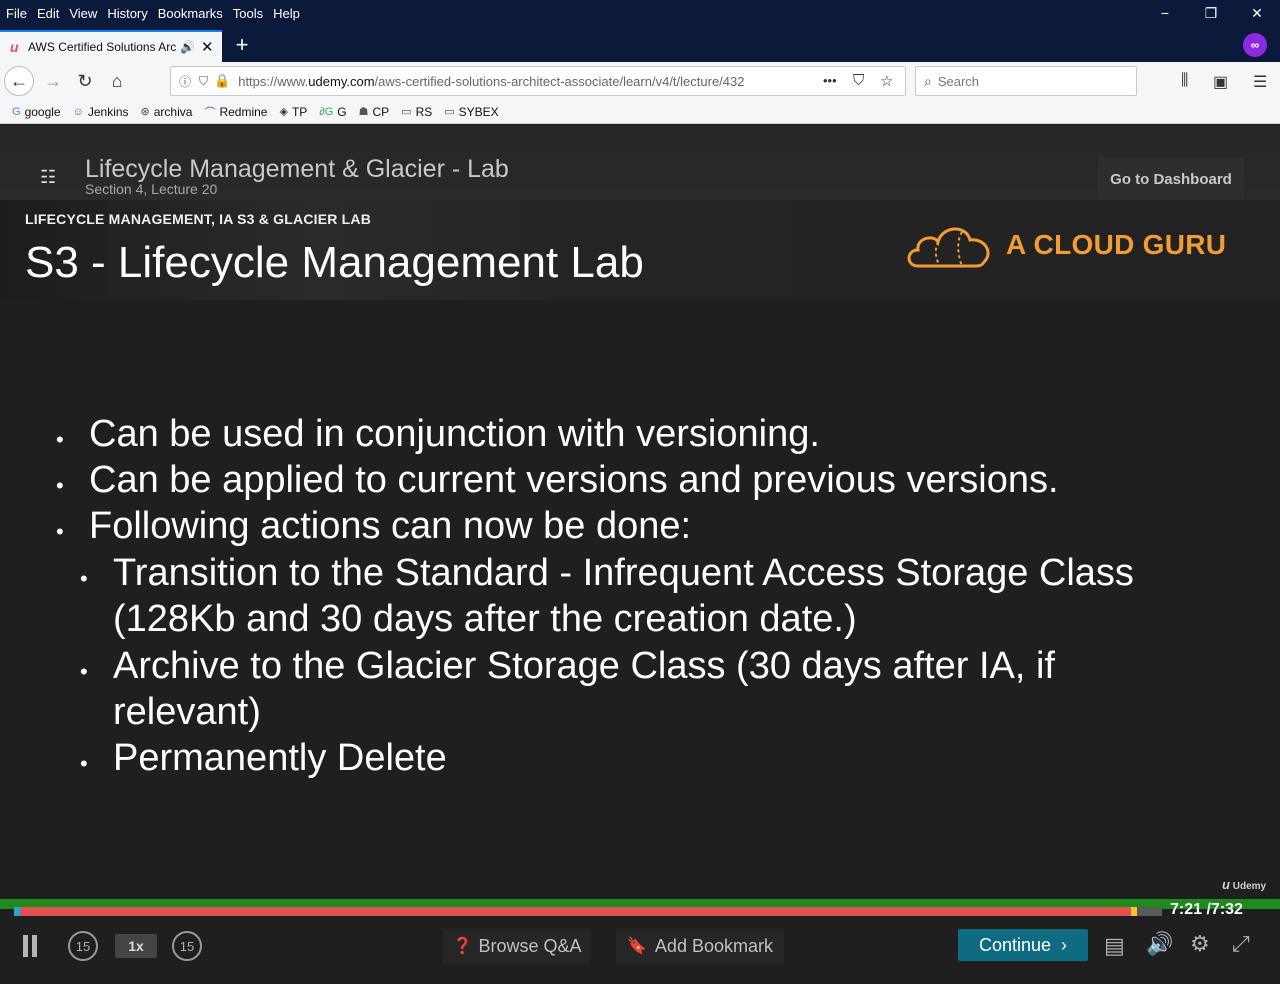 This screenshot has width=1280, height=984. I want to click on udemy-watermark: u Udemy, so click(1244, 884).